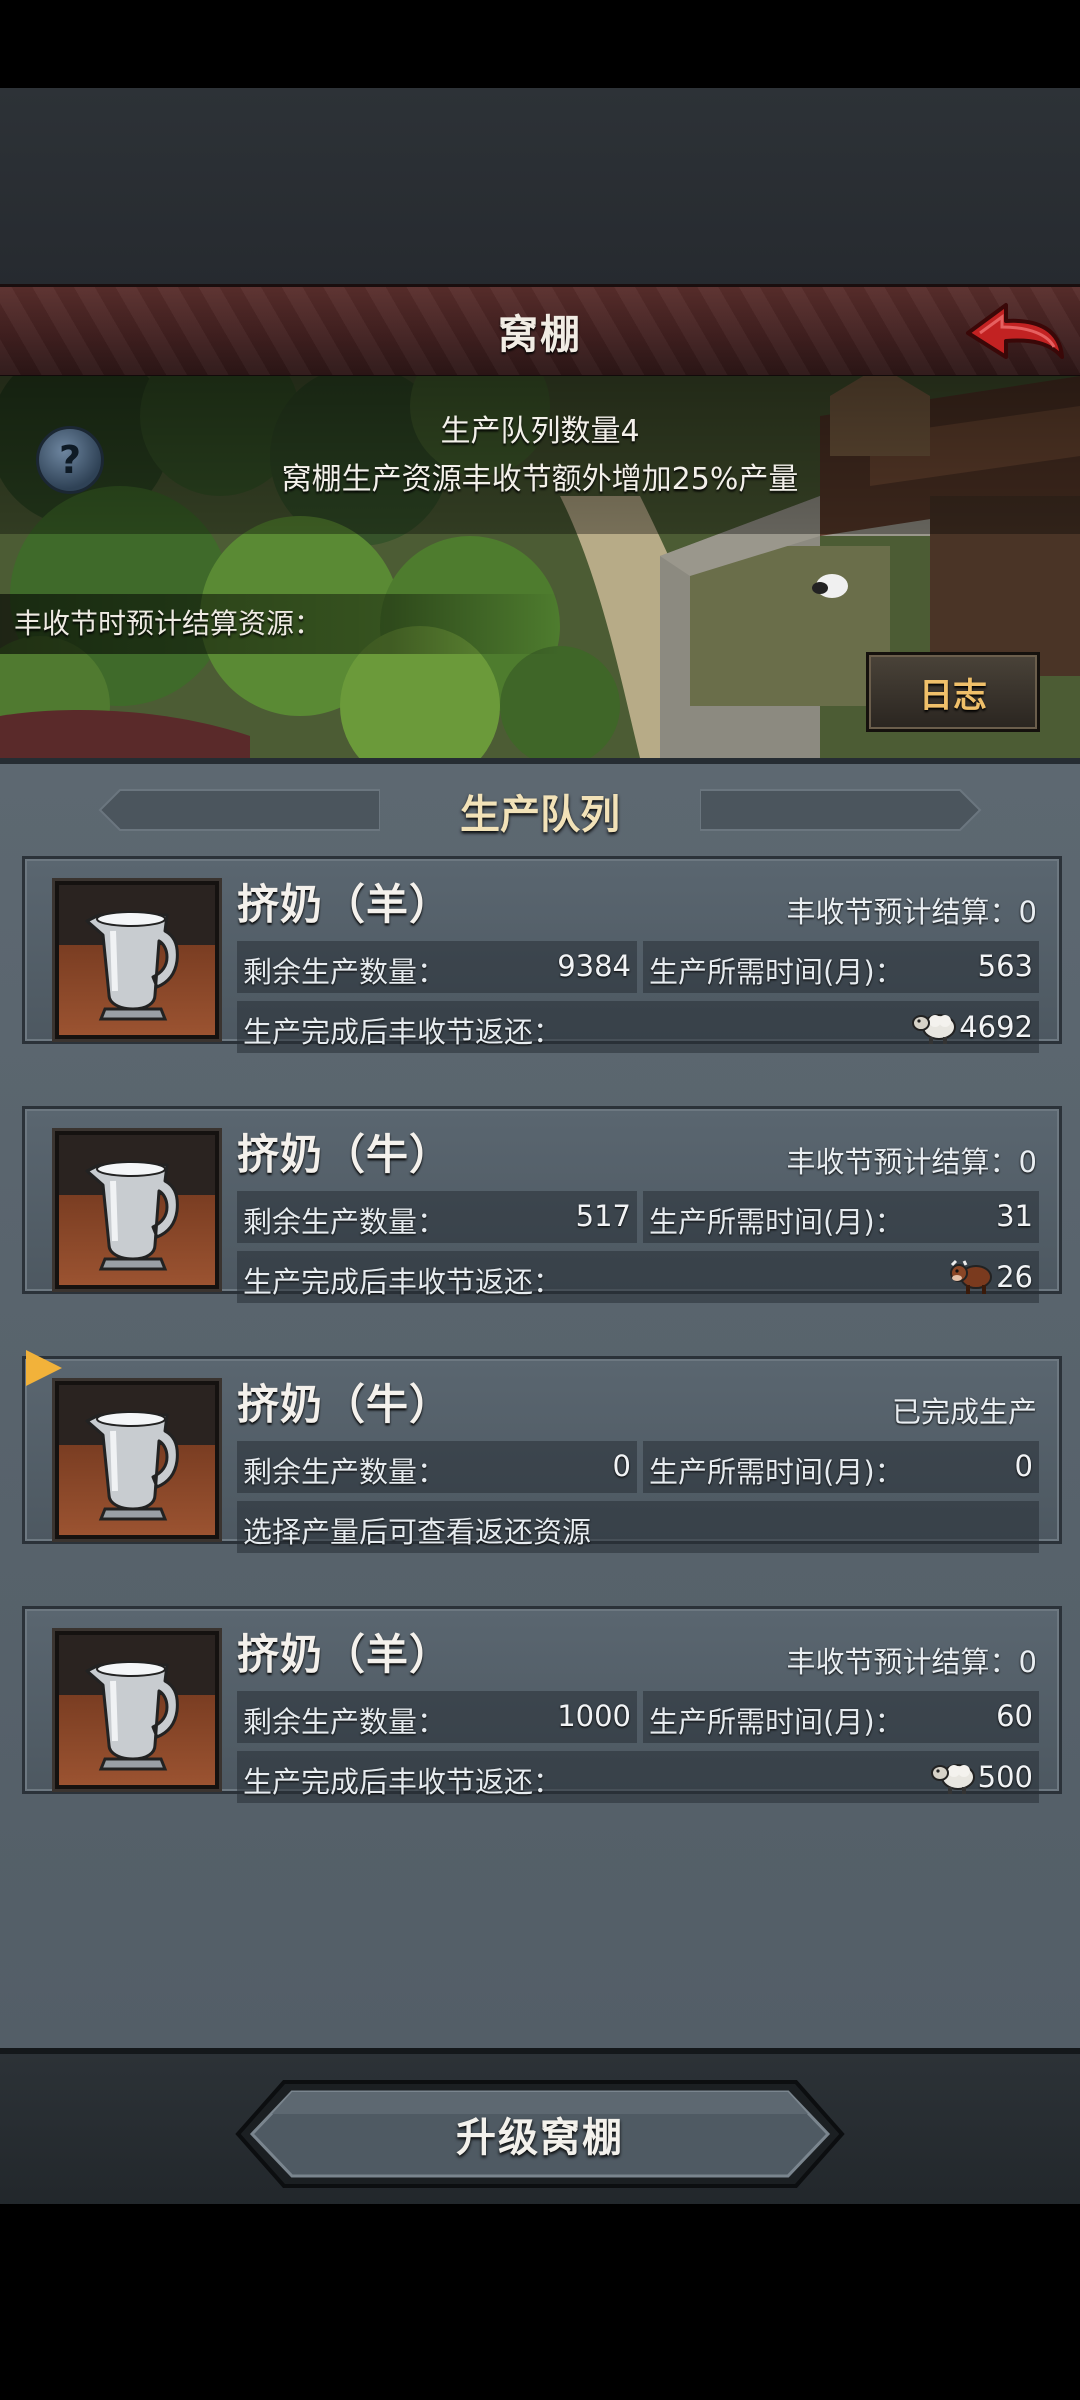  I want to click on back-button, so click(1015, 331).